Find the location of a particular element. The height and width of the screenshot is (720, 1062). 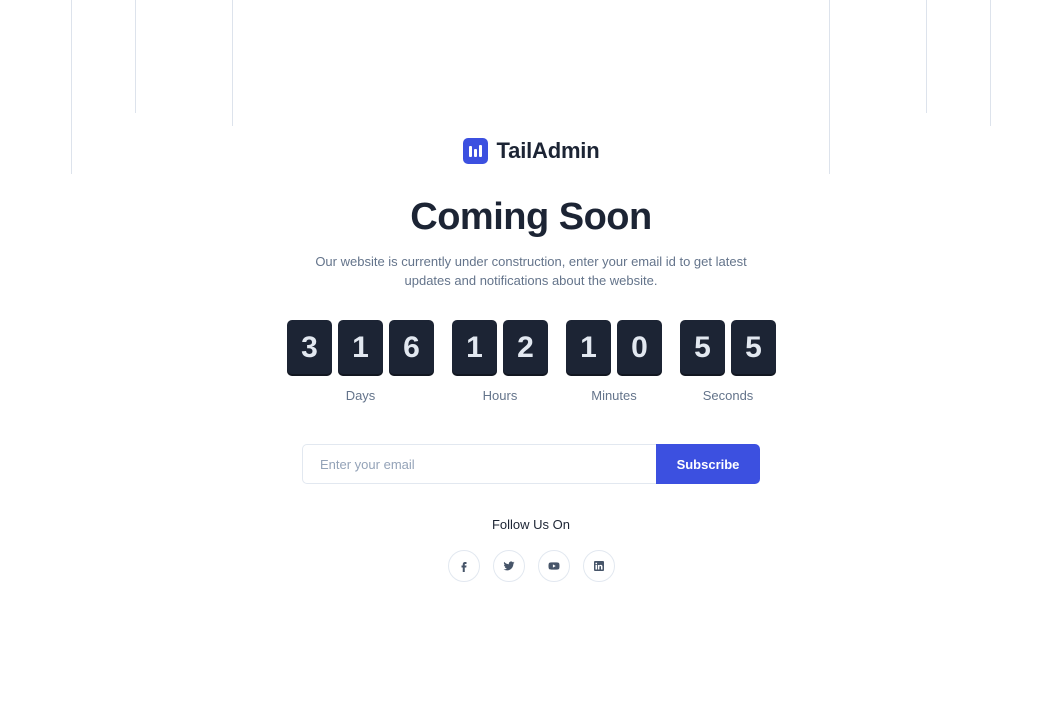

email-input is located at coordinates (479, 464).